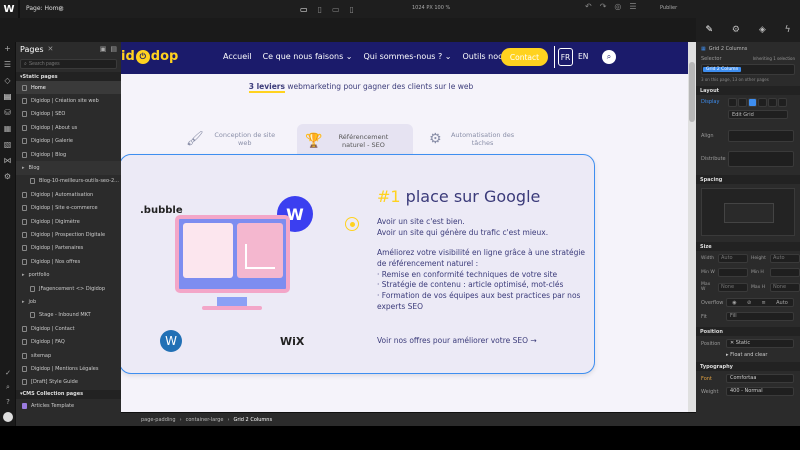  What do you see at coordinates (68, 328) in the screenshot?
I see `list-item: Digidop | Contact` at bounding box center [68, 328].